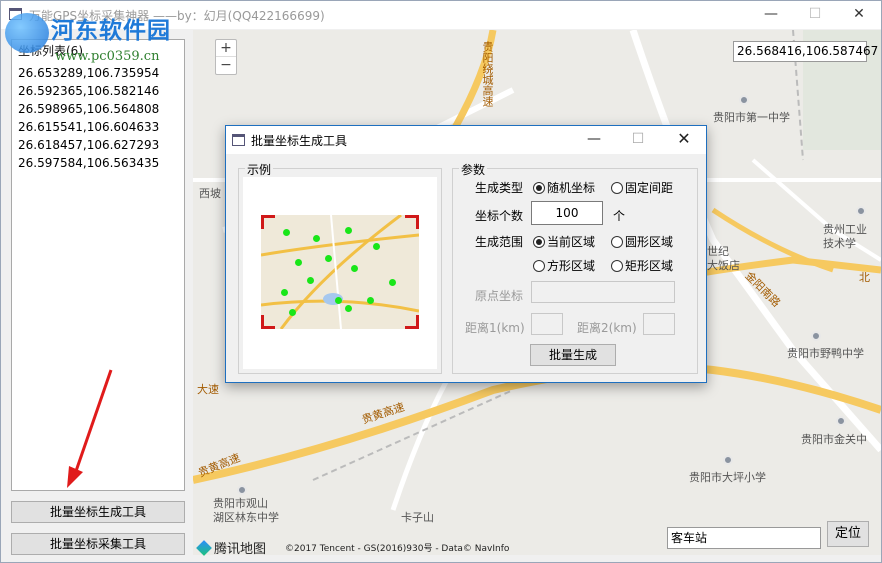  I want to click on location-search-input: 客车站, so click(744, 538).